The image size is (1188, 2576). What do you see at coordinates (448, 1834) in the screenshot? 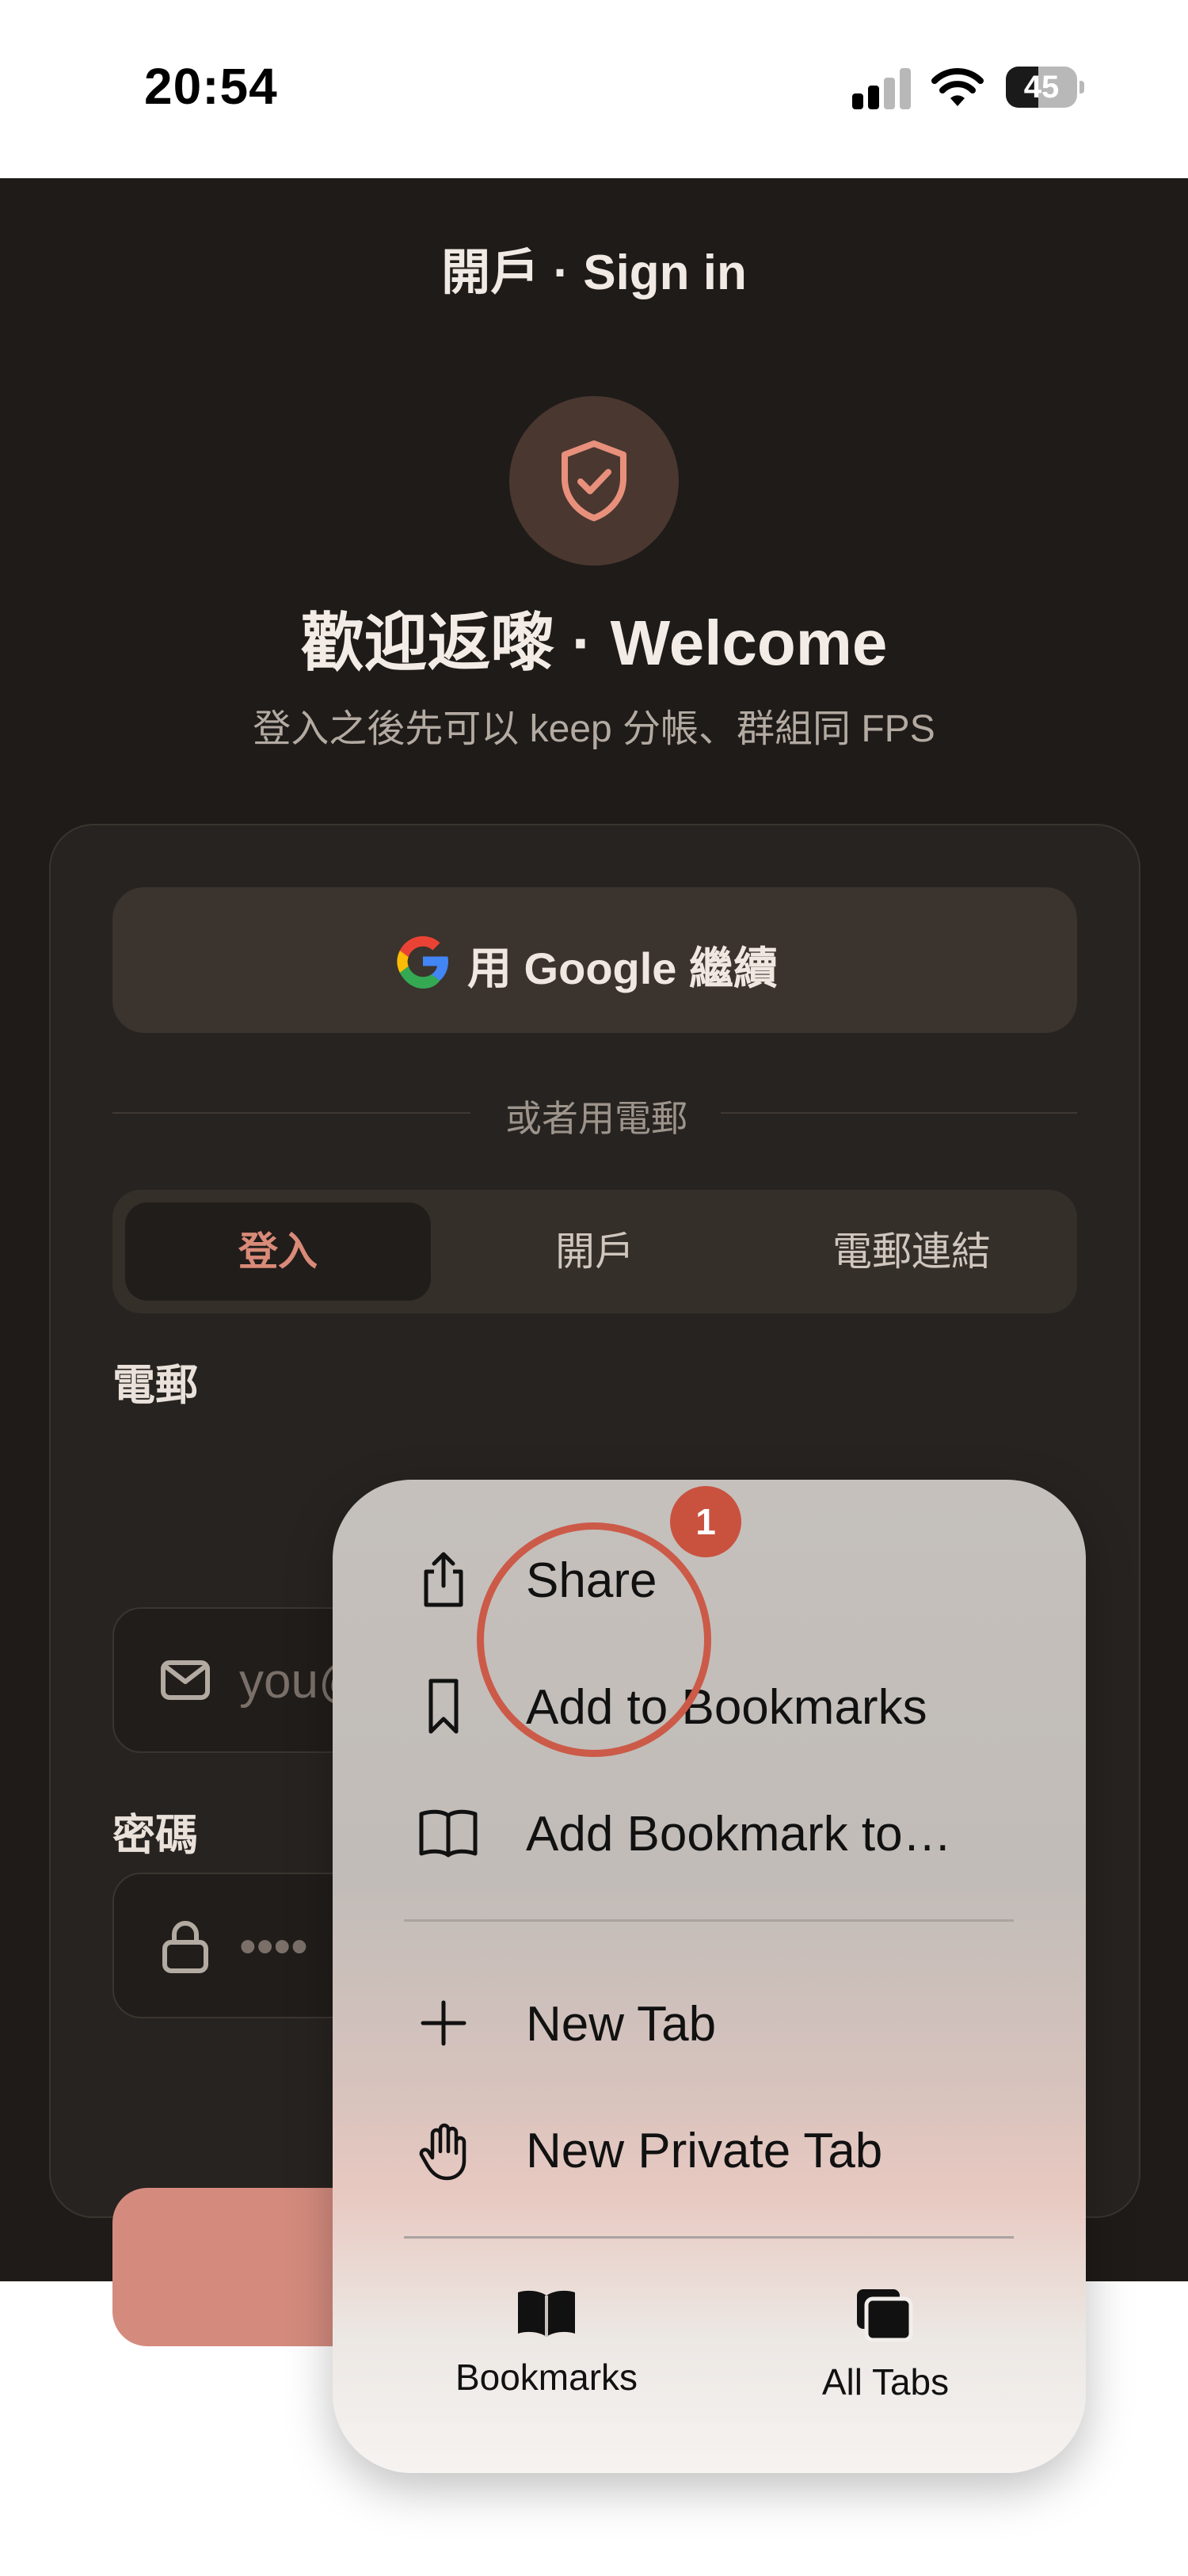
I see `book-open-icon` at bounding box center [448, 1834].